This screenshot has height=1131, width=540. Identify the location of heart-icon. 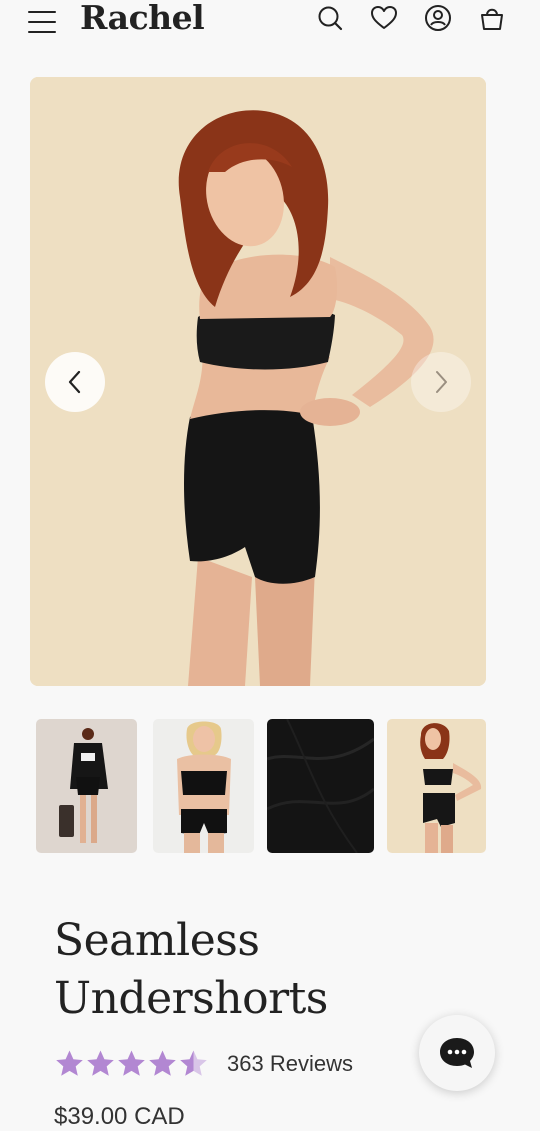
(384, 18).